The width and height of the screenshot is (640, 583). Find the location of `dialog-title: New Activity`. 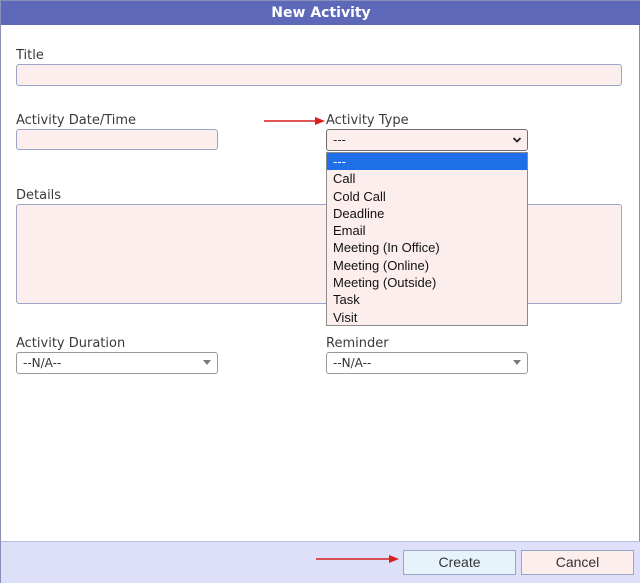

dialog-title: New Activity is located at coordinates (320, 13).